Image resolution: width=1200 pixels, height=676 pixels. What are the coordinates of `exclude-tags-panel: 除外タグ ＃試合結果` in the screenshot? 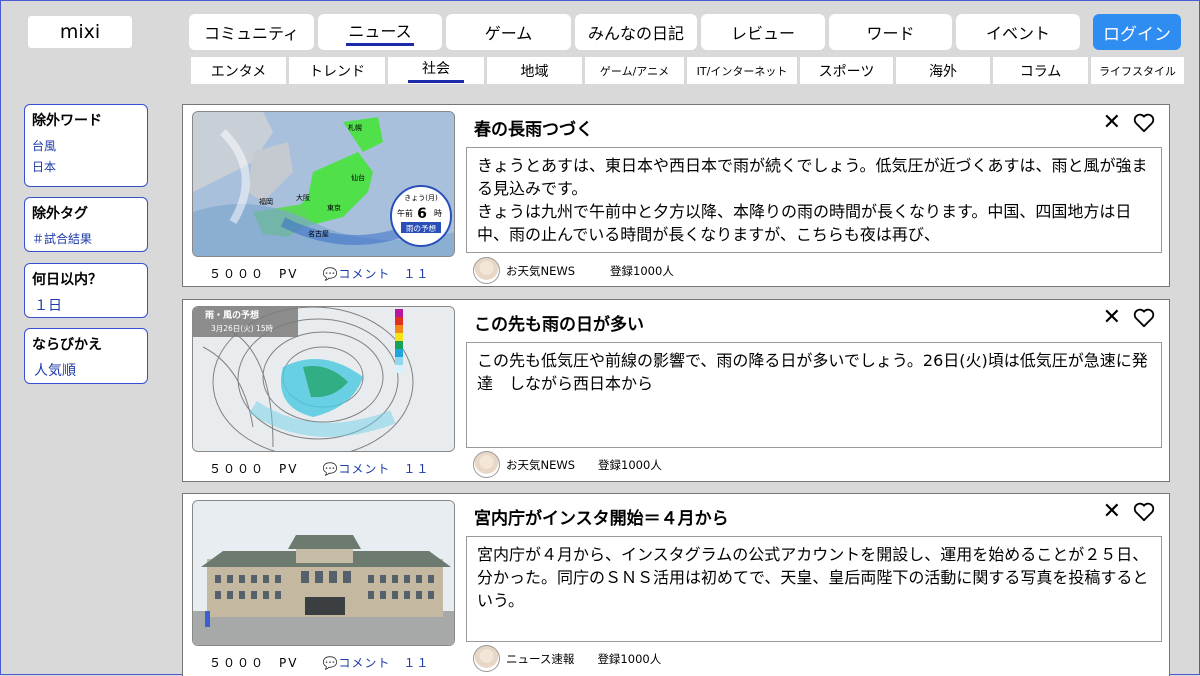 It's located at (86, 224).